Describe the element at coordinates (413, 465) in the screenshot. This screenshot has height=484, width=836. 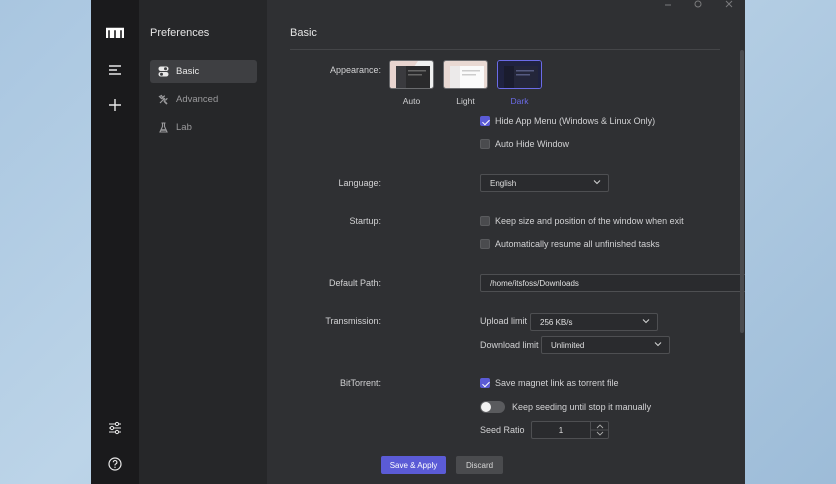
I see `save-apply-button: Save & Apply` at that location.